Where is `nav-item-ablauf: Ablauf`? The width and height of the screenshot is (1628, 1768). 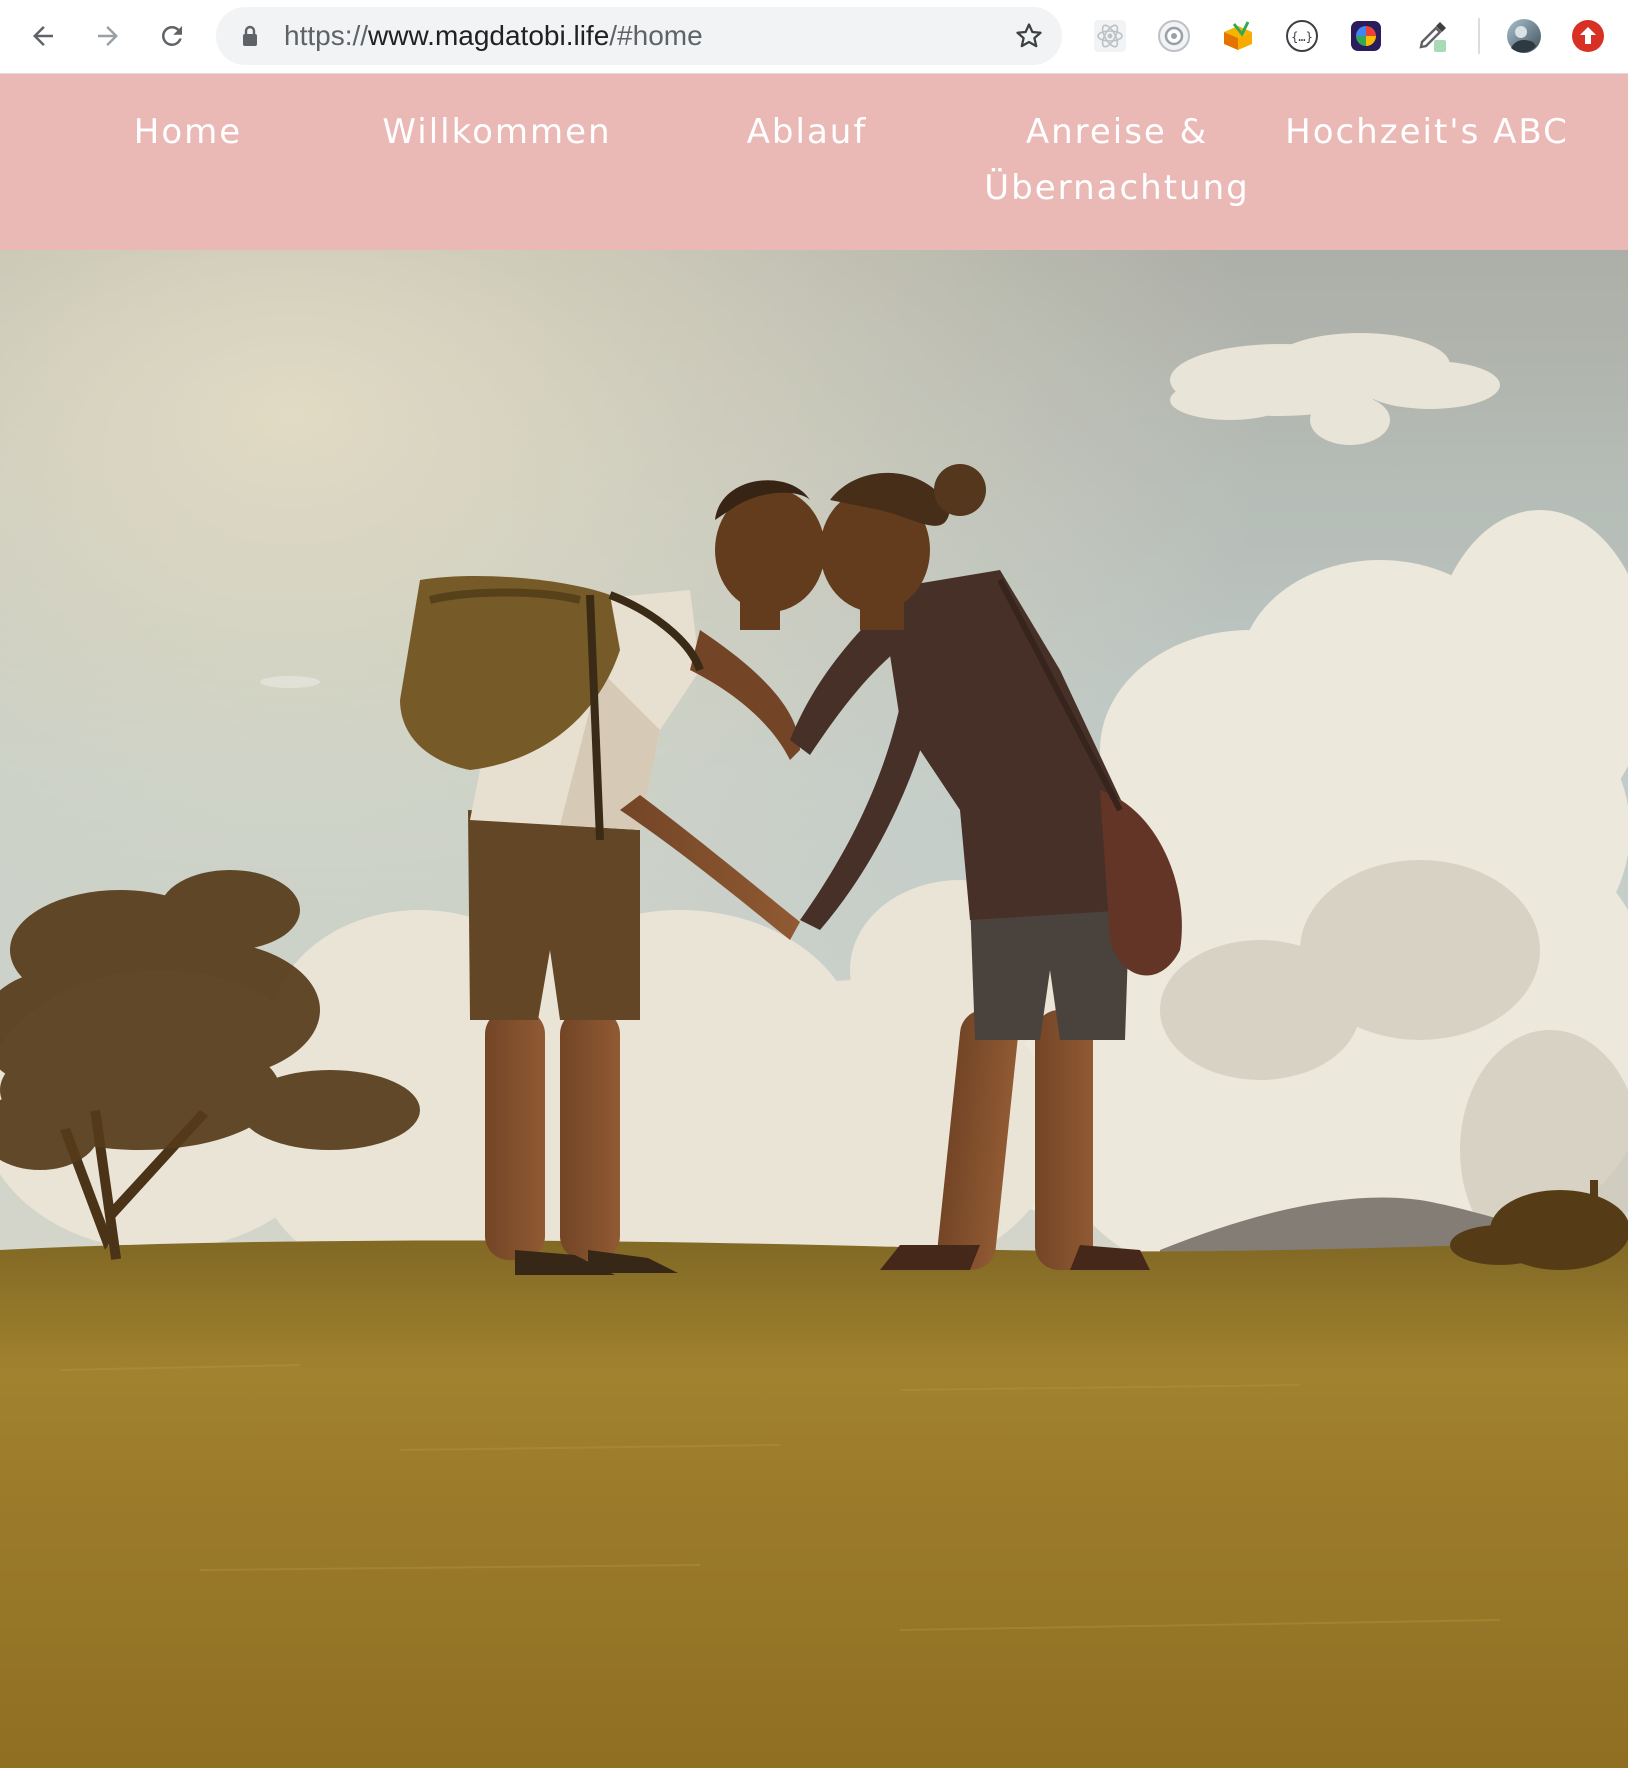 nav-item-ablauf: Ablauf is located at coordinates (807, 132).